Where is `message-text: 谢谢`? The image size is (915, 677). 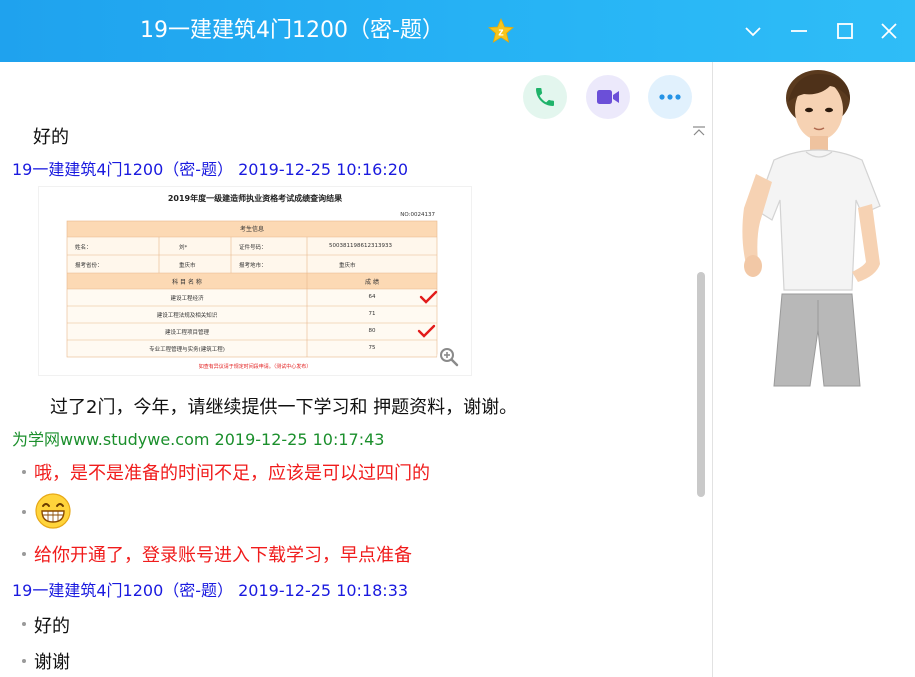 message-text: 谢谢 is located at coordinates (52, 662).